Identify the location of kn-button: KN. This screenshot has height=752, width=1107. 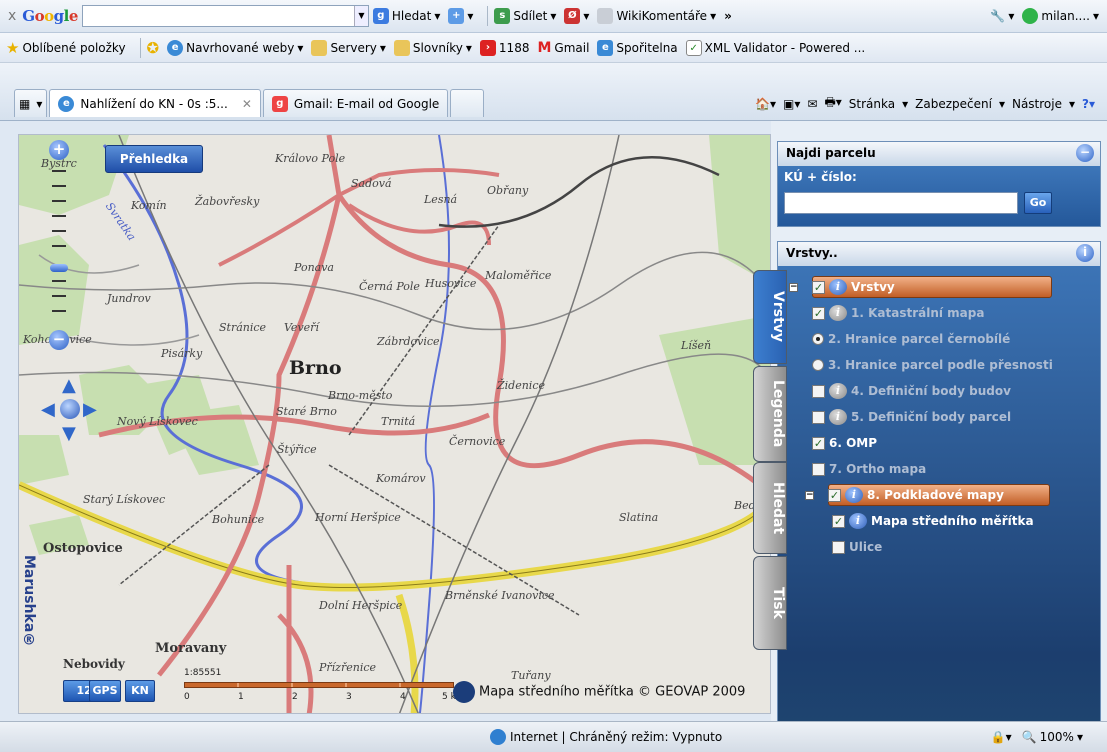
(140, 691).